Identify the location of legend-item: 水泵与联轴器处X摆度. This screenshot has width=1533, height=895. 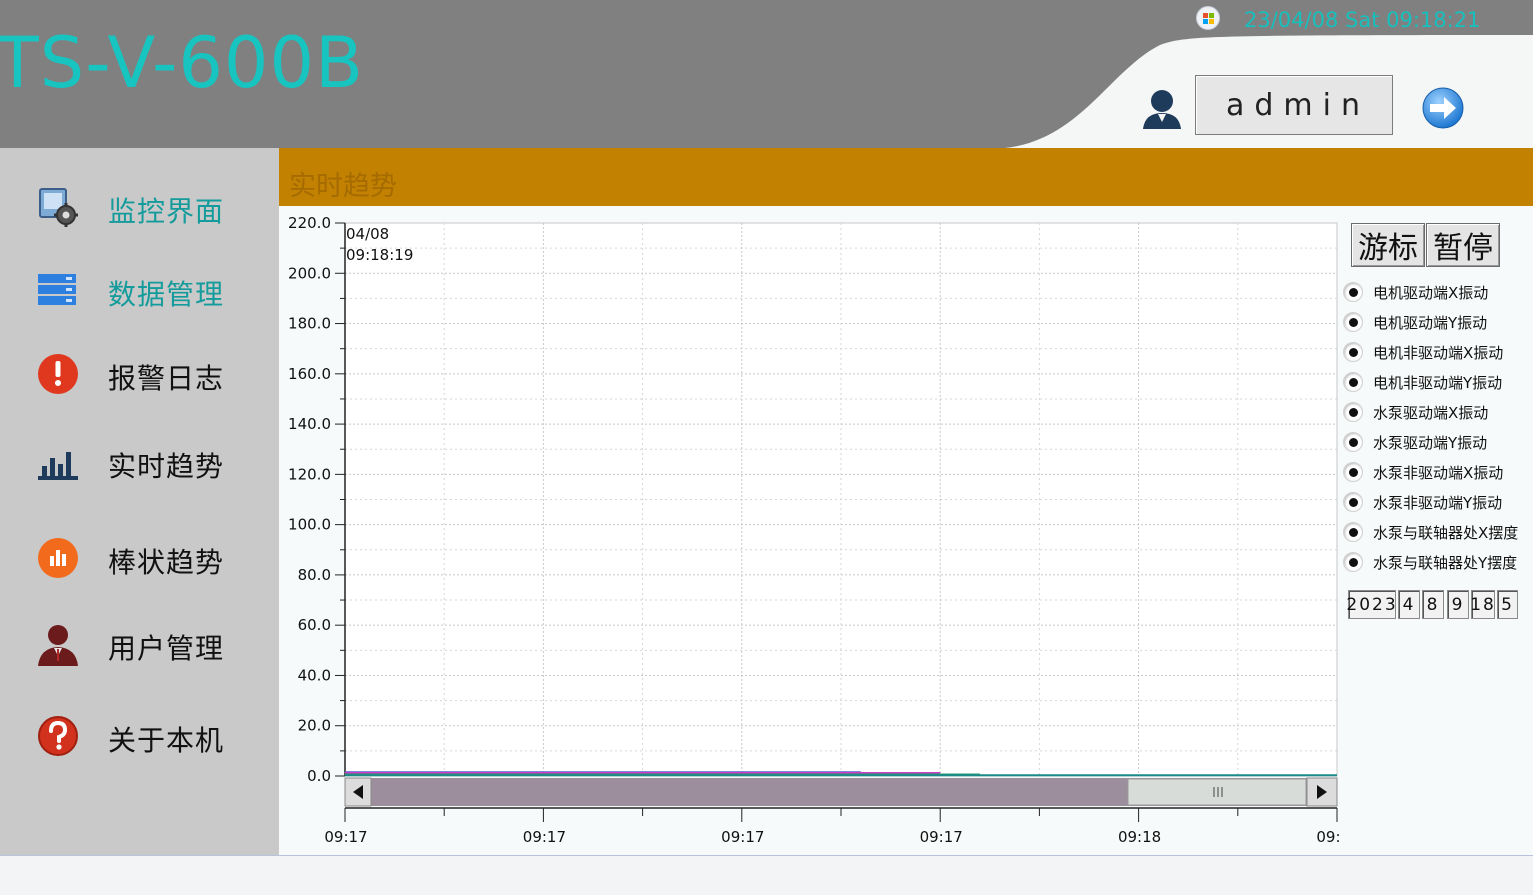
(1438, 531).